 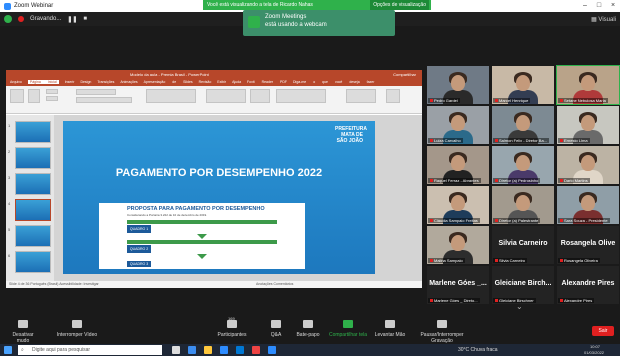 What do you see at coordinates (594, 352) in the screenshot?
I see `clock-date: 01/03/2022` at bounding box center [594, 352].